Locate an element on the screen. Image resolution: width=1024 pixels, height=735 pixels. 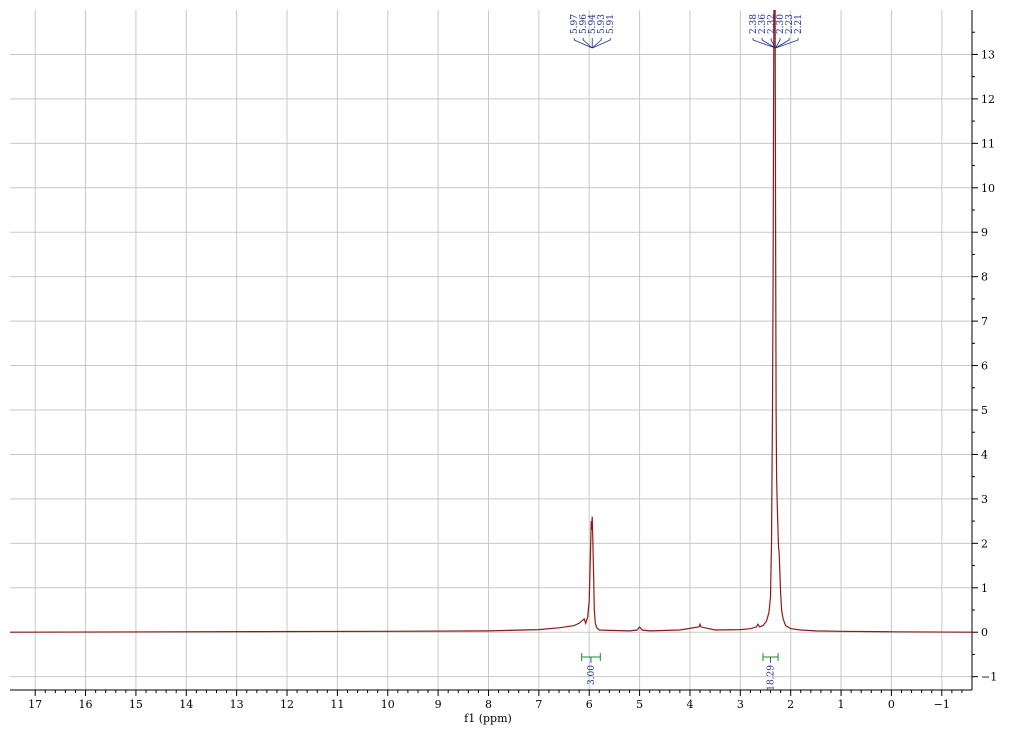
x-tick-label: 2 is located at coordinates (790, 704).